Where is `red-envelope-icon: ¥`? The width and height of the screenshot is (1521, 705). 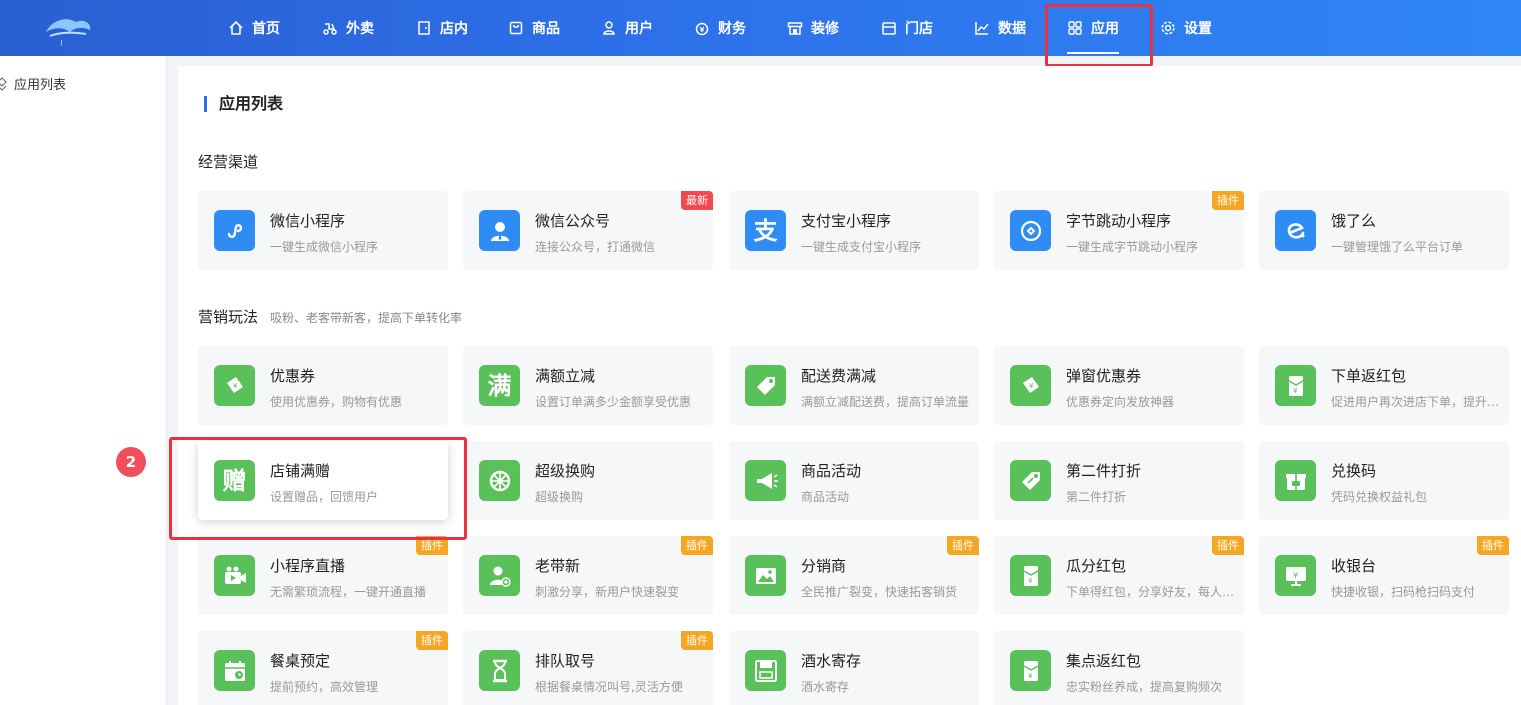 red-envelope-icon: ¥ is located at coordinates (1295, 385).